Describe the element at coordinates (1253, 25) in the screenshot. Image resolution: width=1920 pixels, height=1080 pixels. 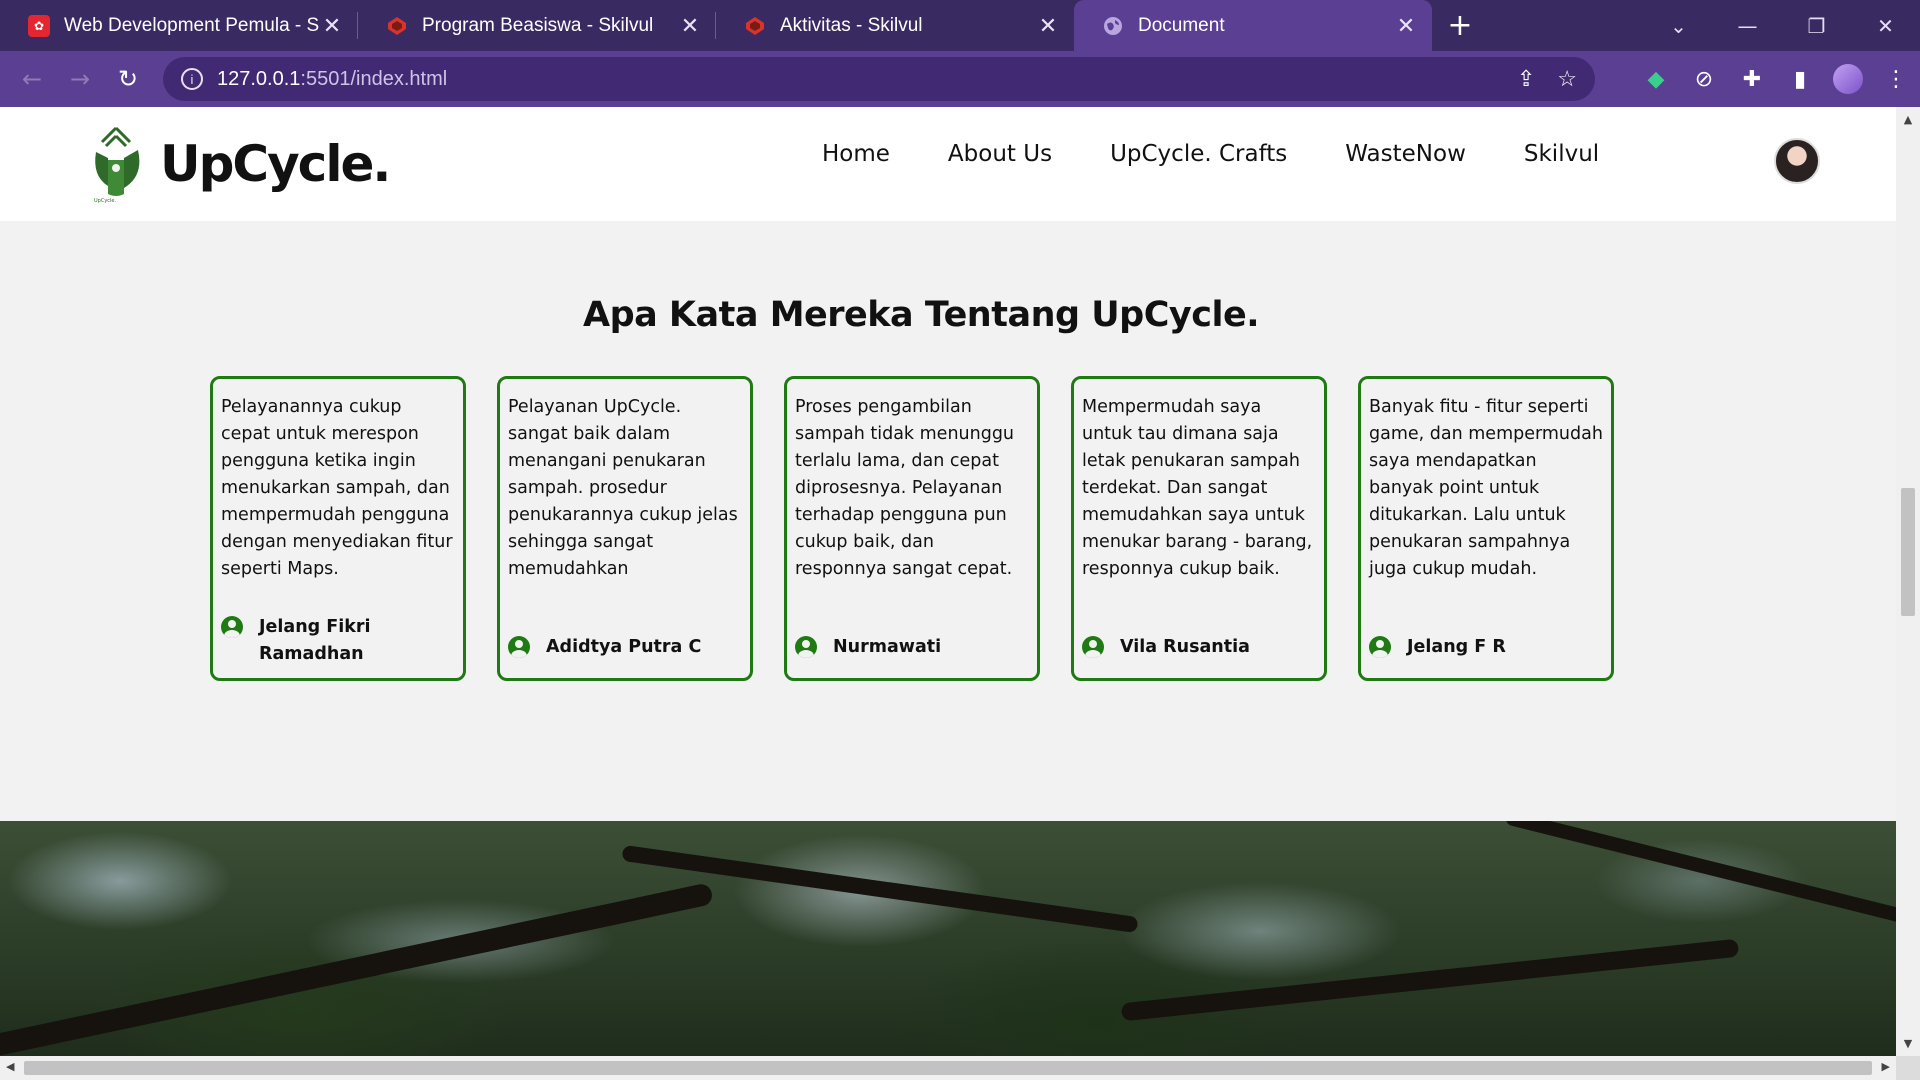
I see `browser-tab-active: Document ✕` at that location.